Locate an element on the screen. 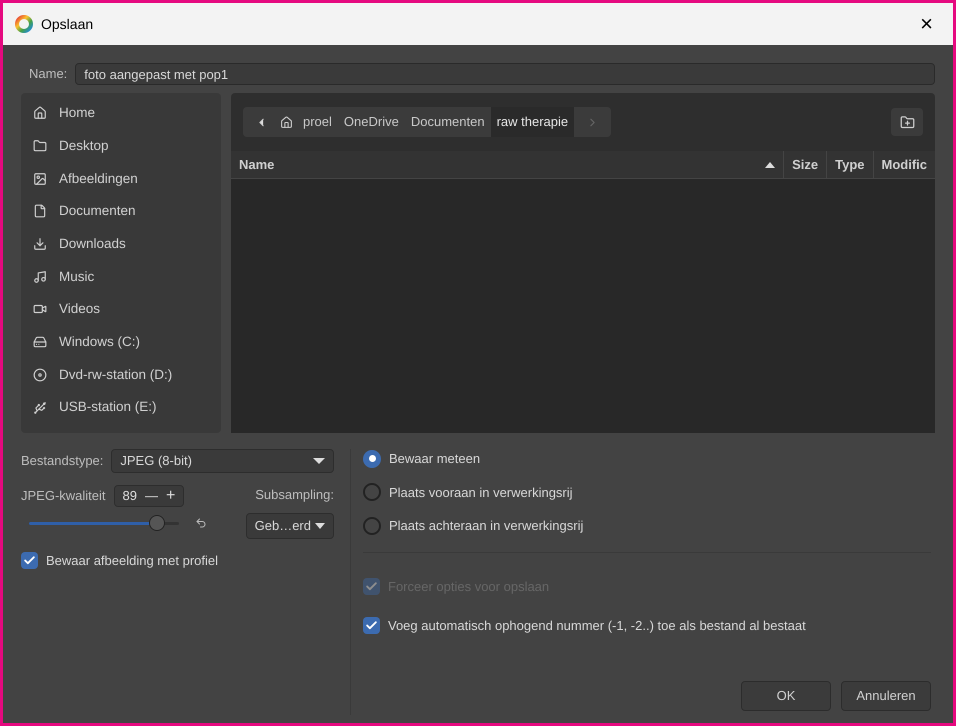 This screenshot has height=726, width=956. disc-icon is located at coordinates (40, 375).